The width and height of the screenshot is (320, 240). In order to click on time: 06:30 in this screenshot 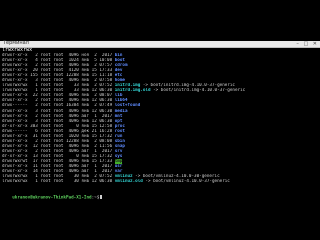, I will do `click(106, 182)`.